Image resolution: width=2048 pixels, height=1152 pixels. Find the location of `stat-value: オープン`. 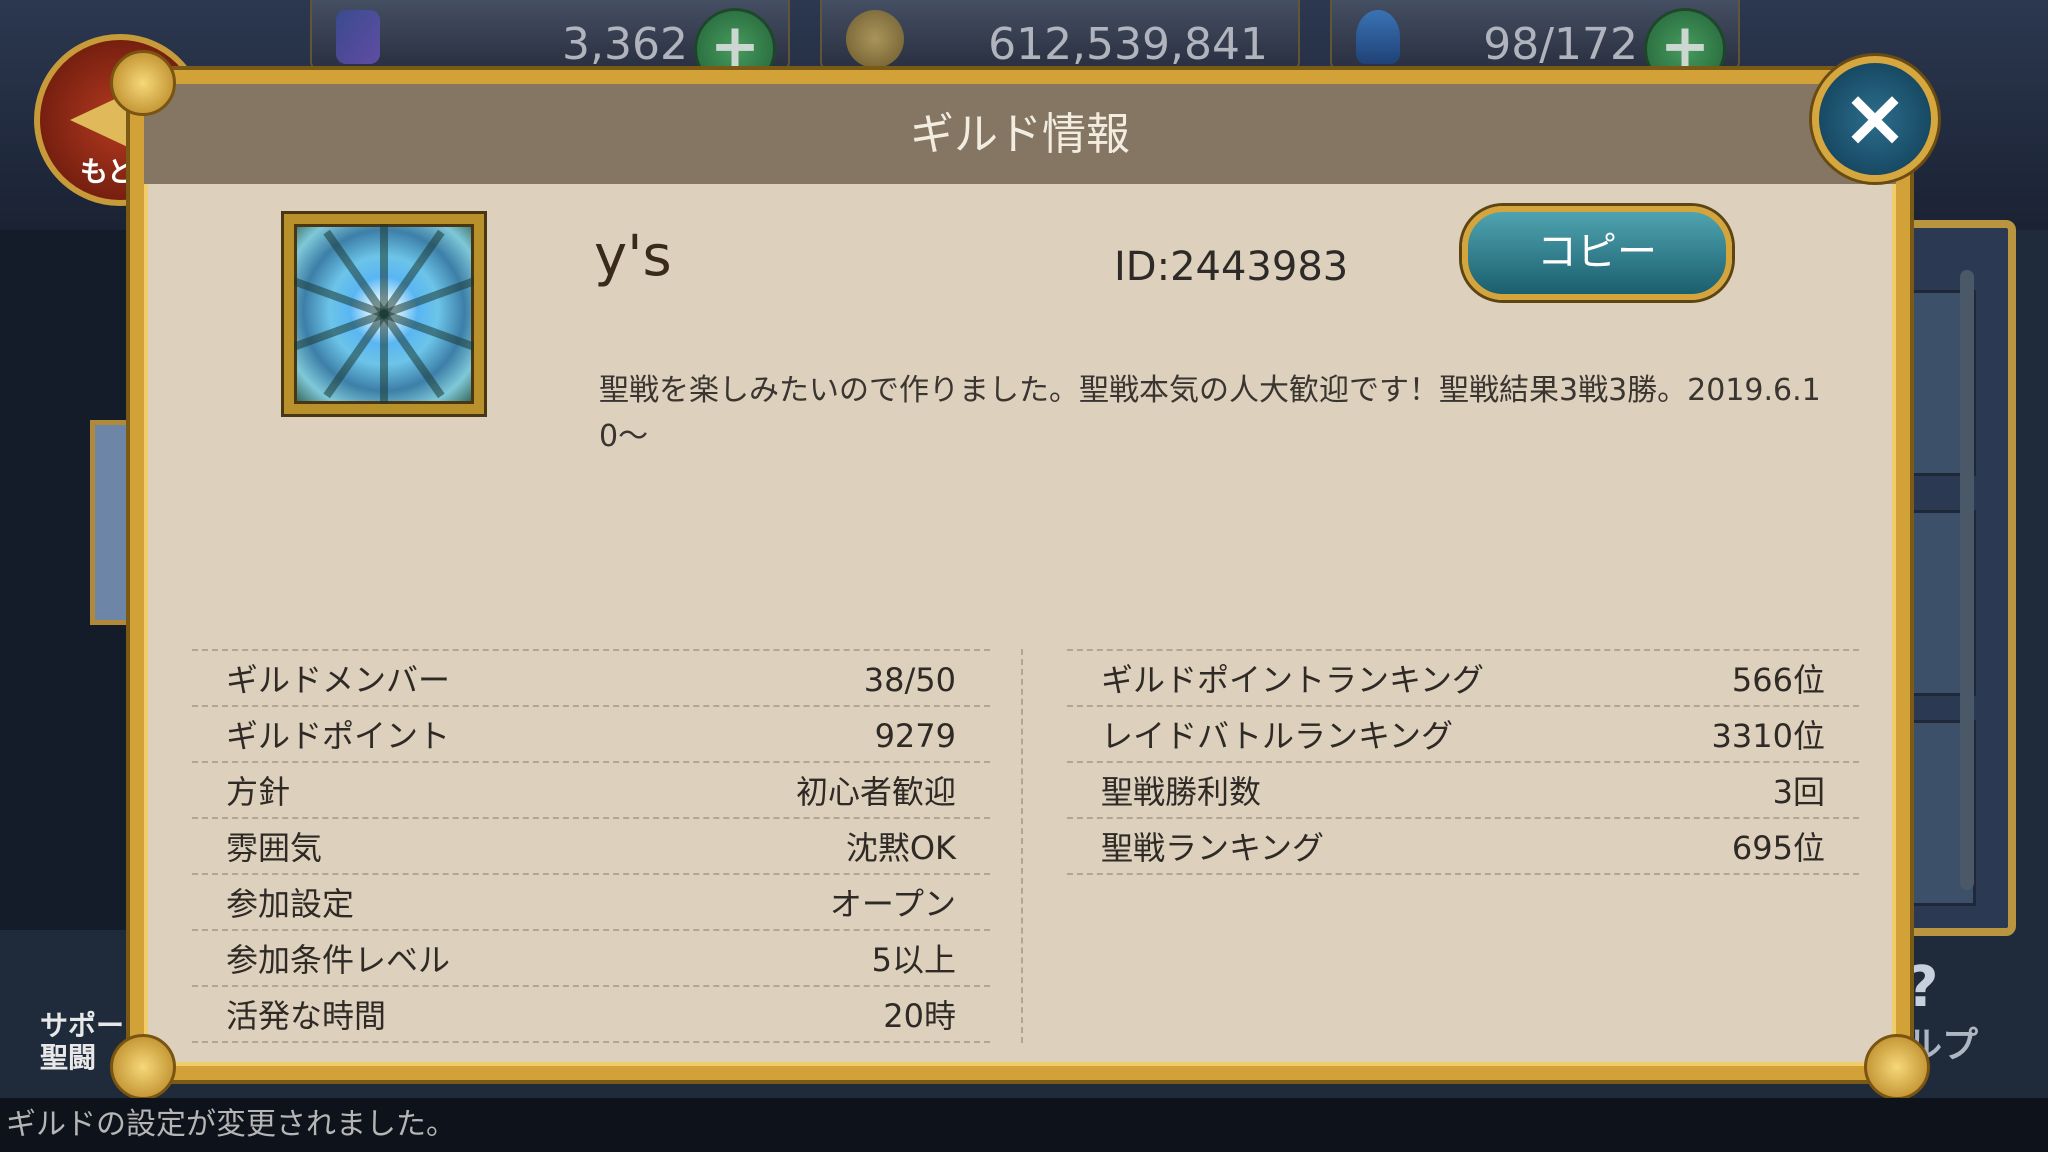

stat-value: オープン is located at coordinates (892, 904).